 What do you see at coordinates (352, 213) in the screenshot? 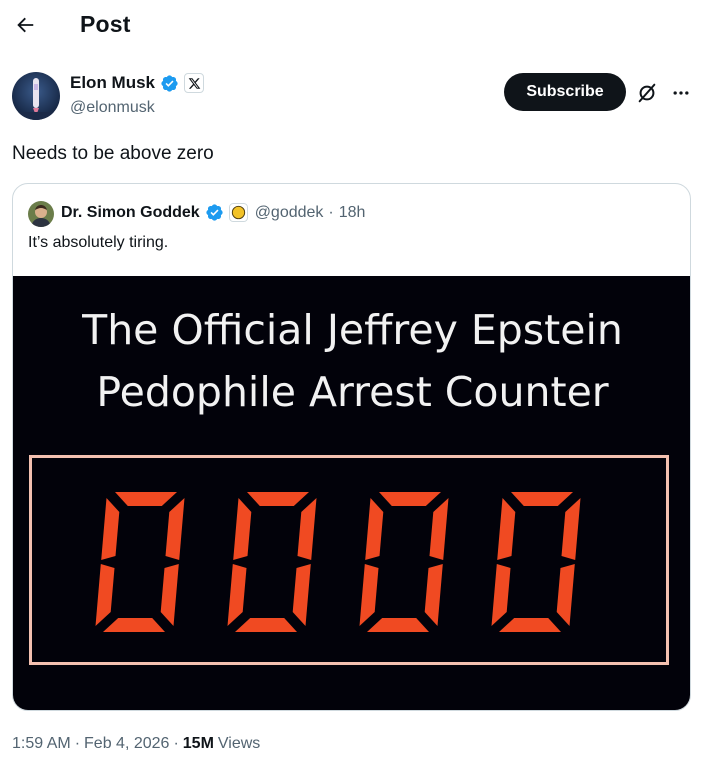
I see `quoted-time: 18h` at bounding box center [352, 213].